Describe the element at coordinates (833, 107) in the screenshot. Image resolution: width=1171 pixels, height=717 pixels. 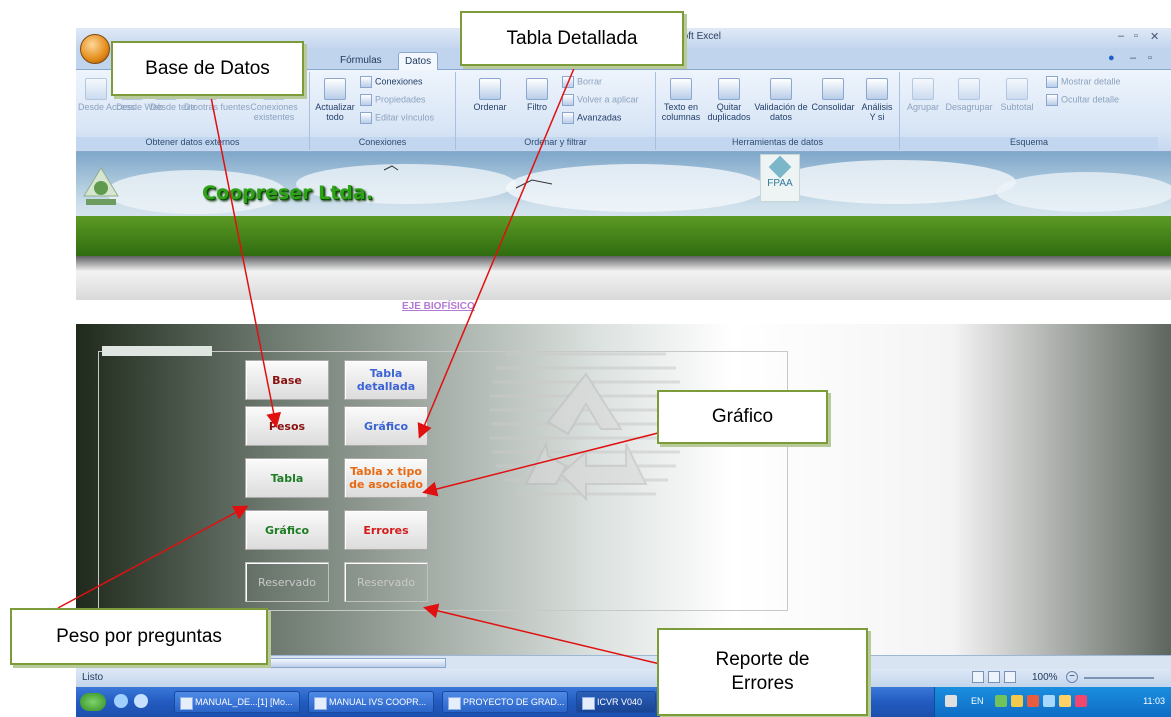
I see `consolidate-label: Consolidar` at that location.